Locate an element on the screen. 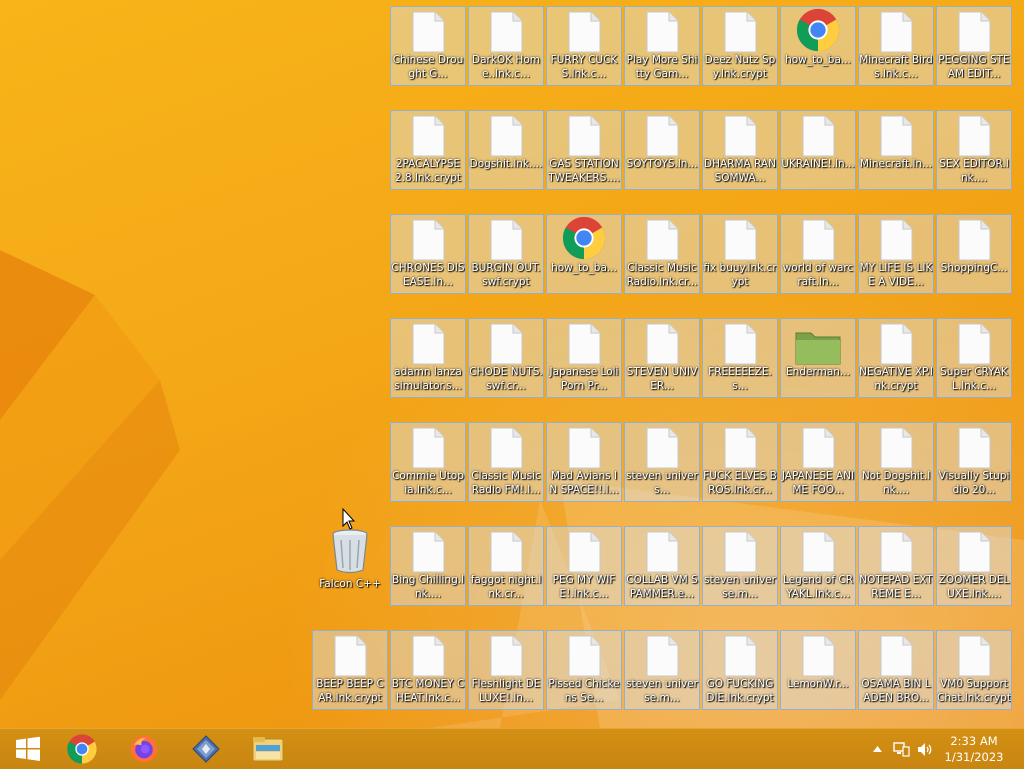  chrome-button is located at coordinates (82, 749).